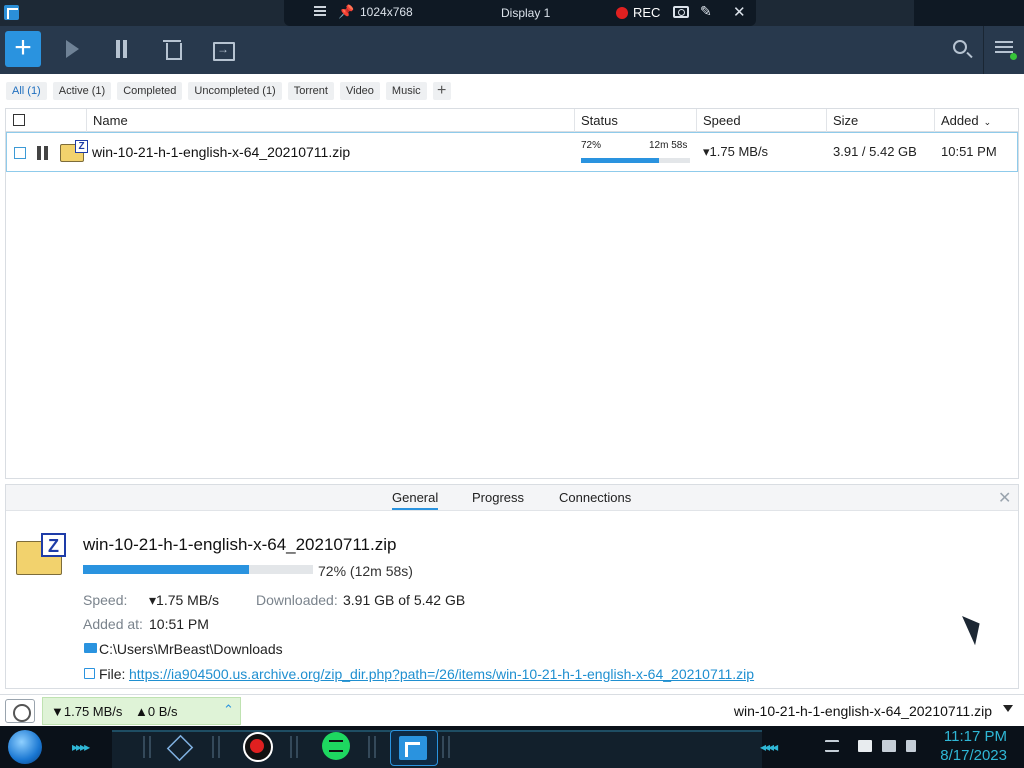  I want to click on tab-uncompleted: Uncompleted (1), so click(235, 91).